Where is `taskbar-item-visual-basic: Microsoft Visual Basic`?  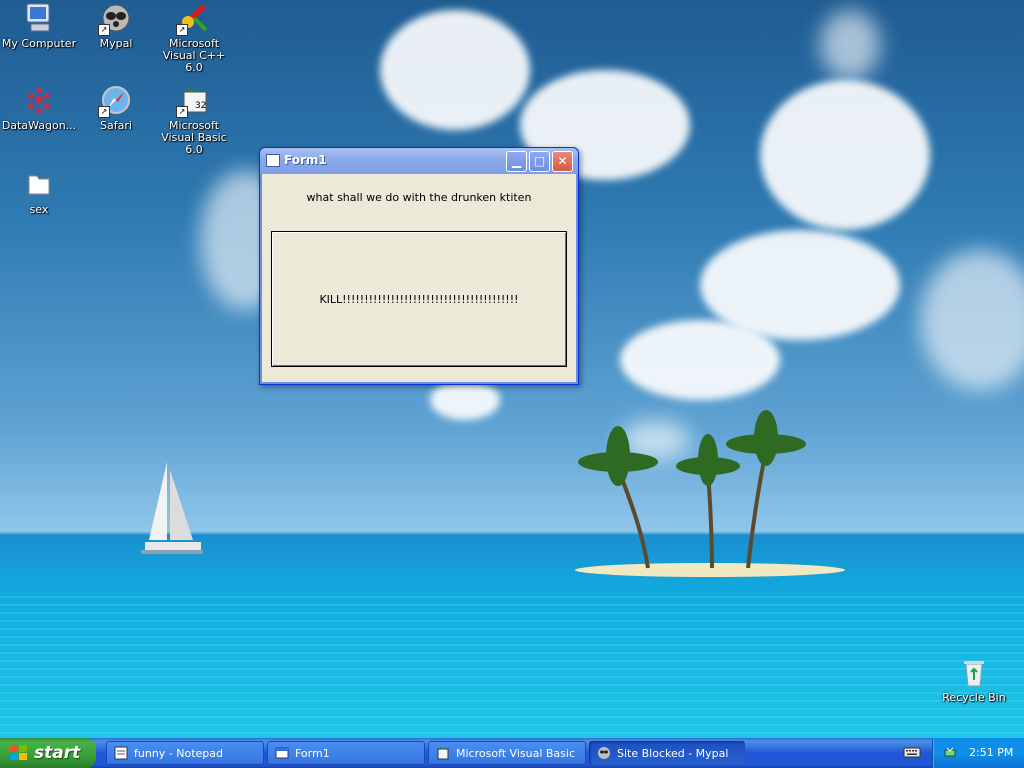 taskbar-item-visual-basic: Microsoft Visual Basic is located at coordinates (507, 753).